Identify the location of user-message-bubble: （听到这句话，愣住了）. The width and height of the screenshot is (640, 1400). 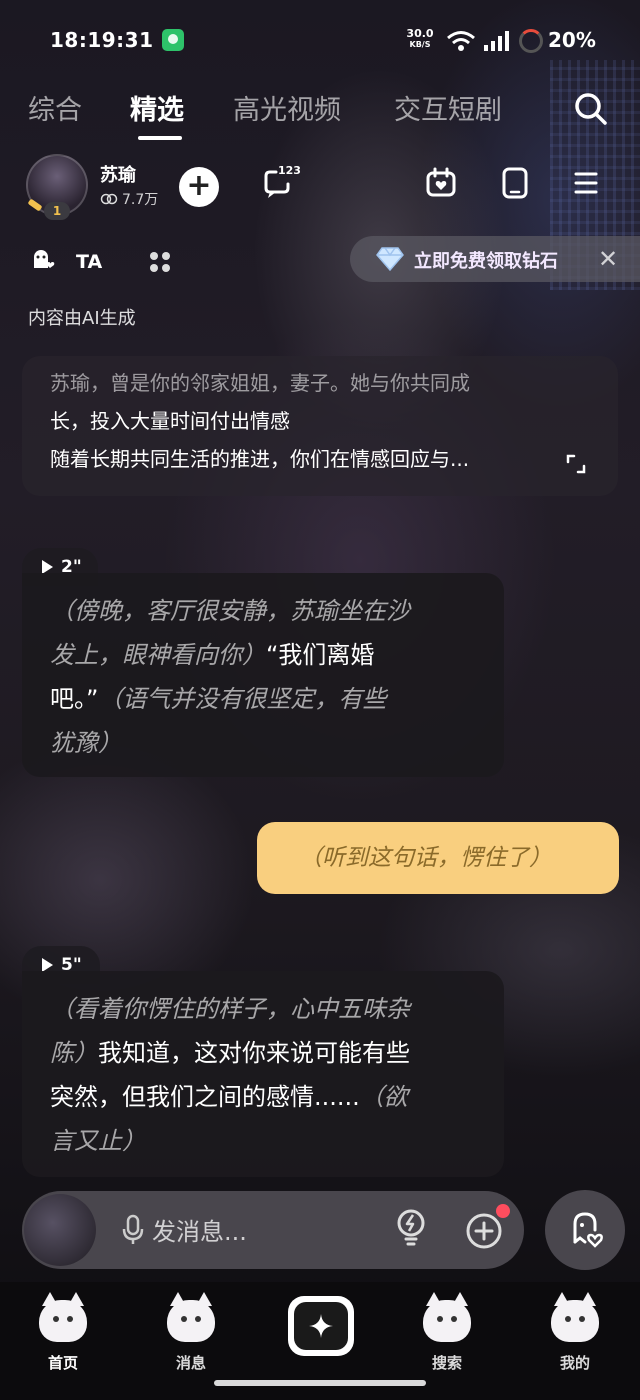
(438, 858).